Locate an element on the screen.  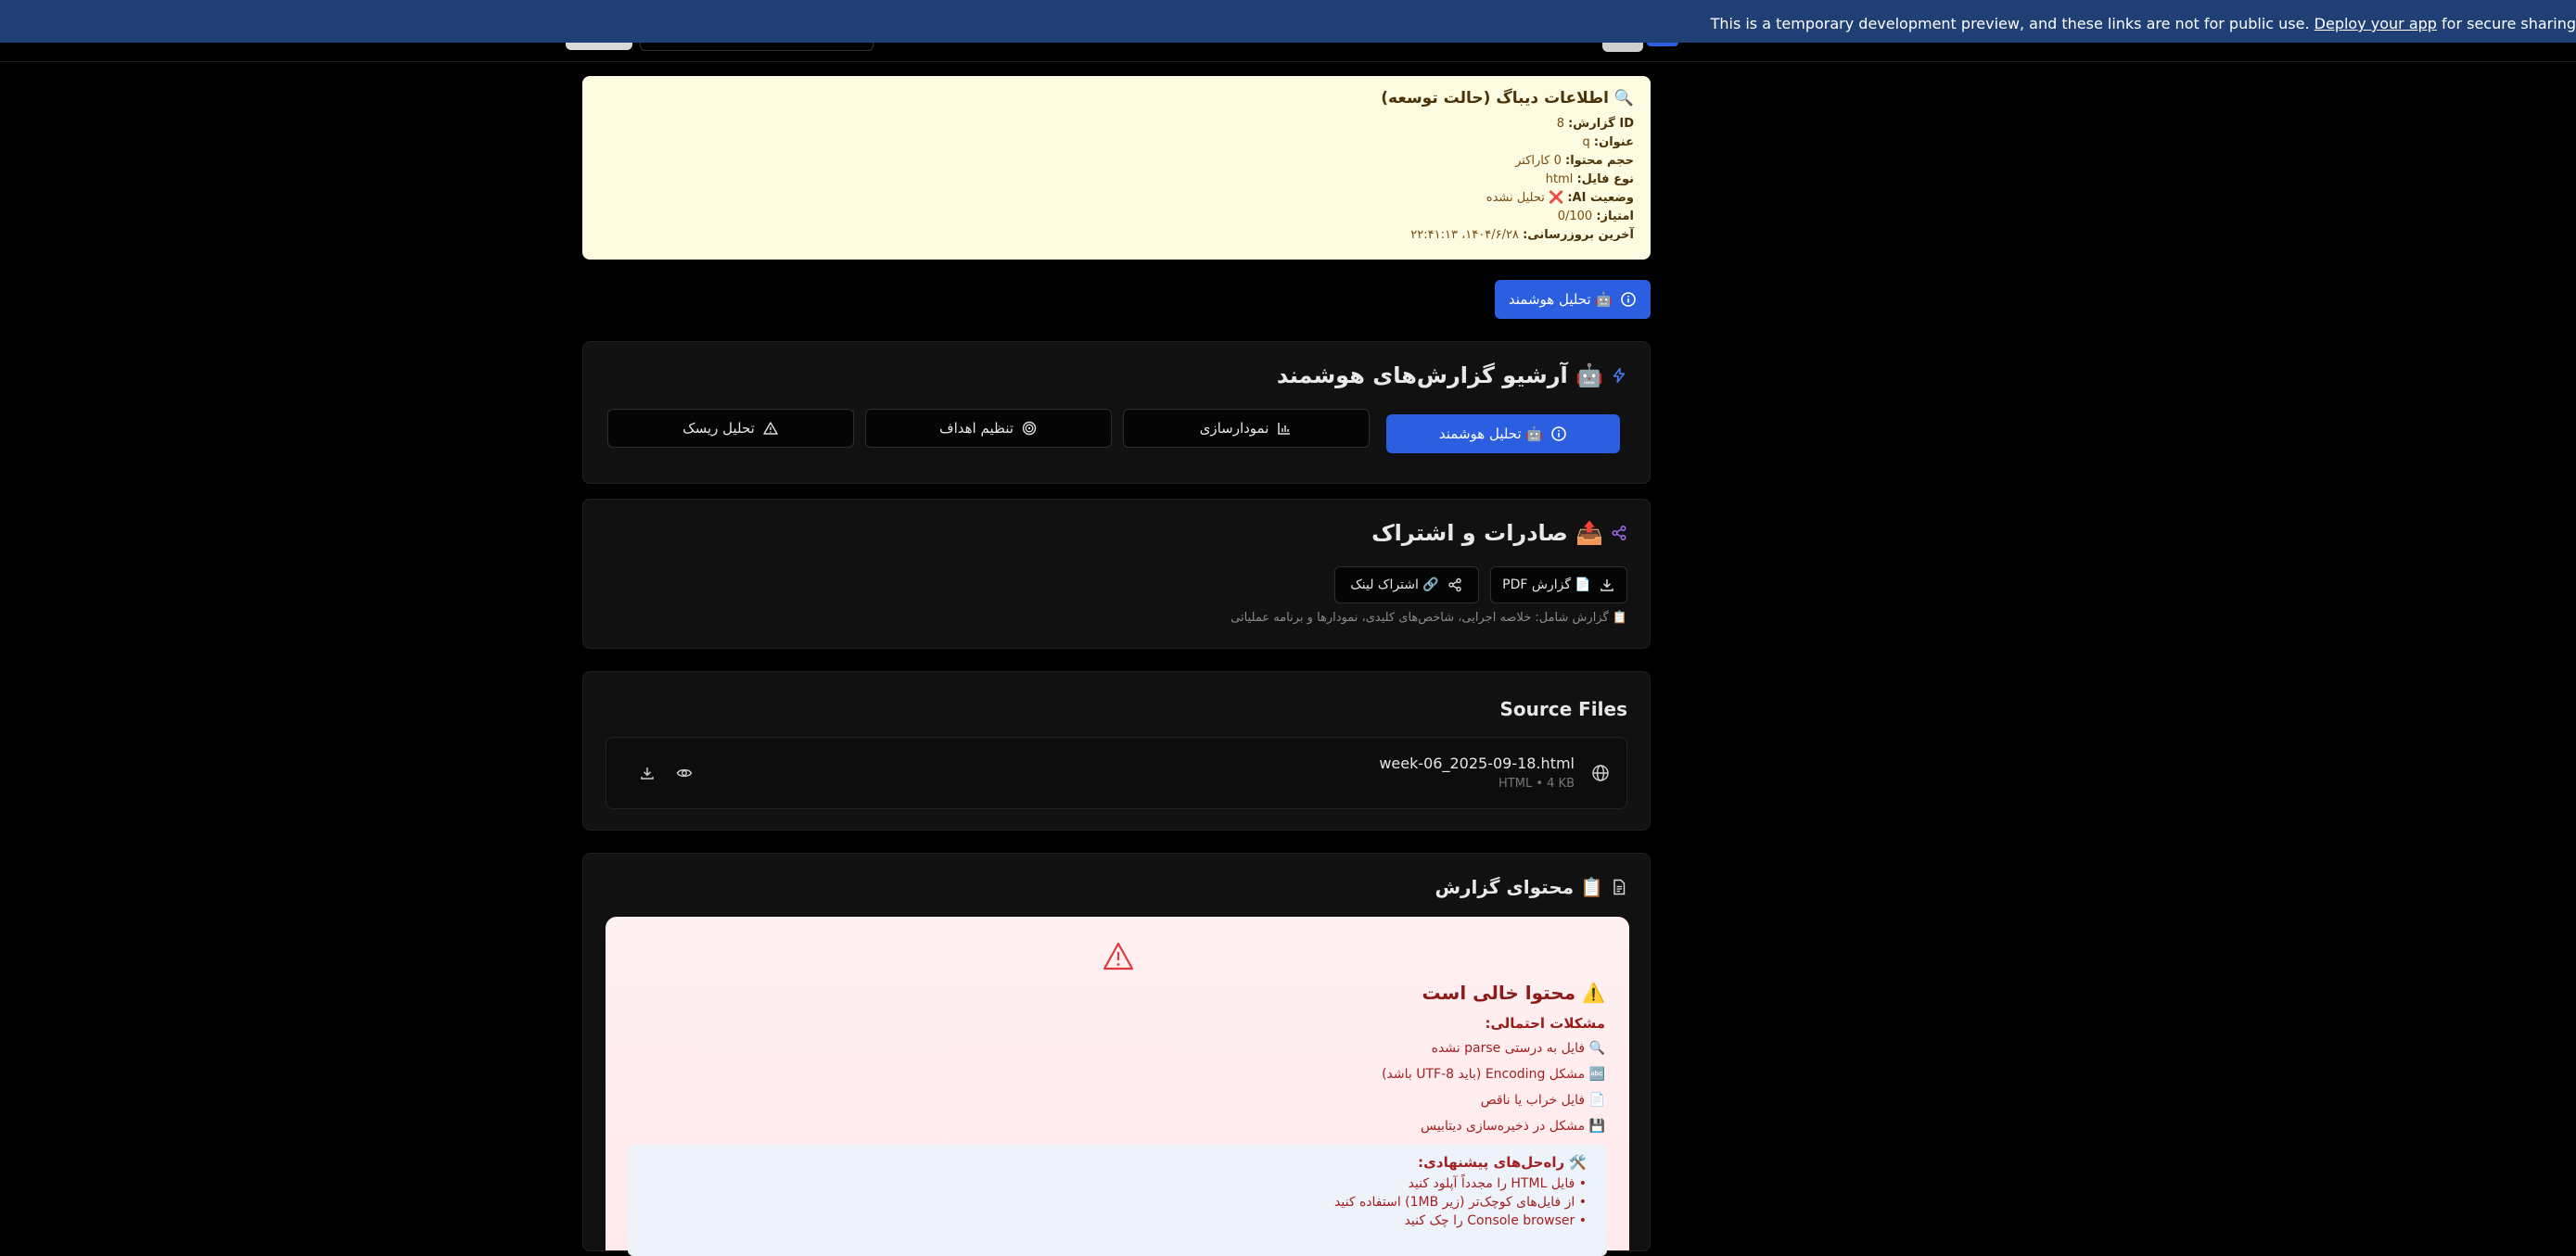
export-title: 📤 صادرات و اشتراک is located at coordinates (1499, 533).